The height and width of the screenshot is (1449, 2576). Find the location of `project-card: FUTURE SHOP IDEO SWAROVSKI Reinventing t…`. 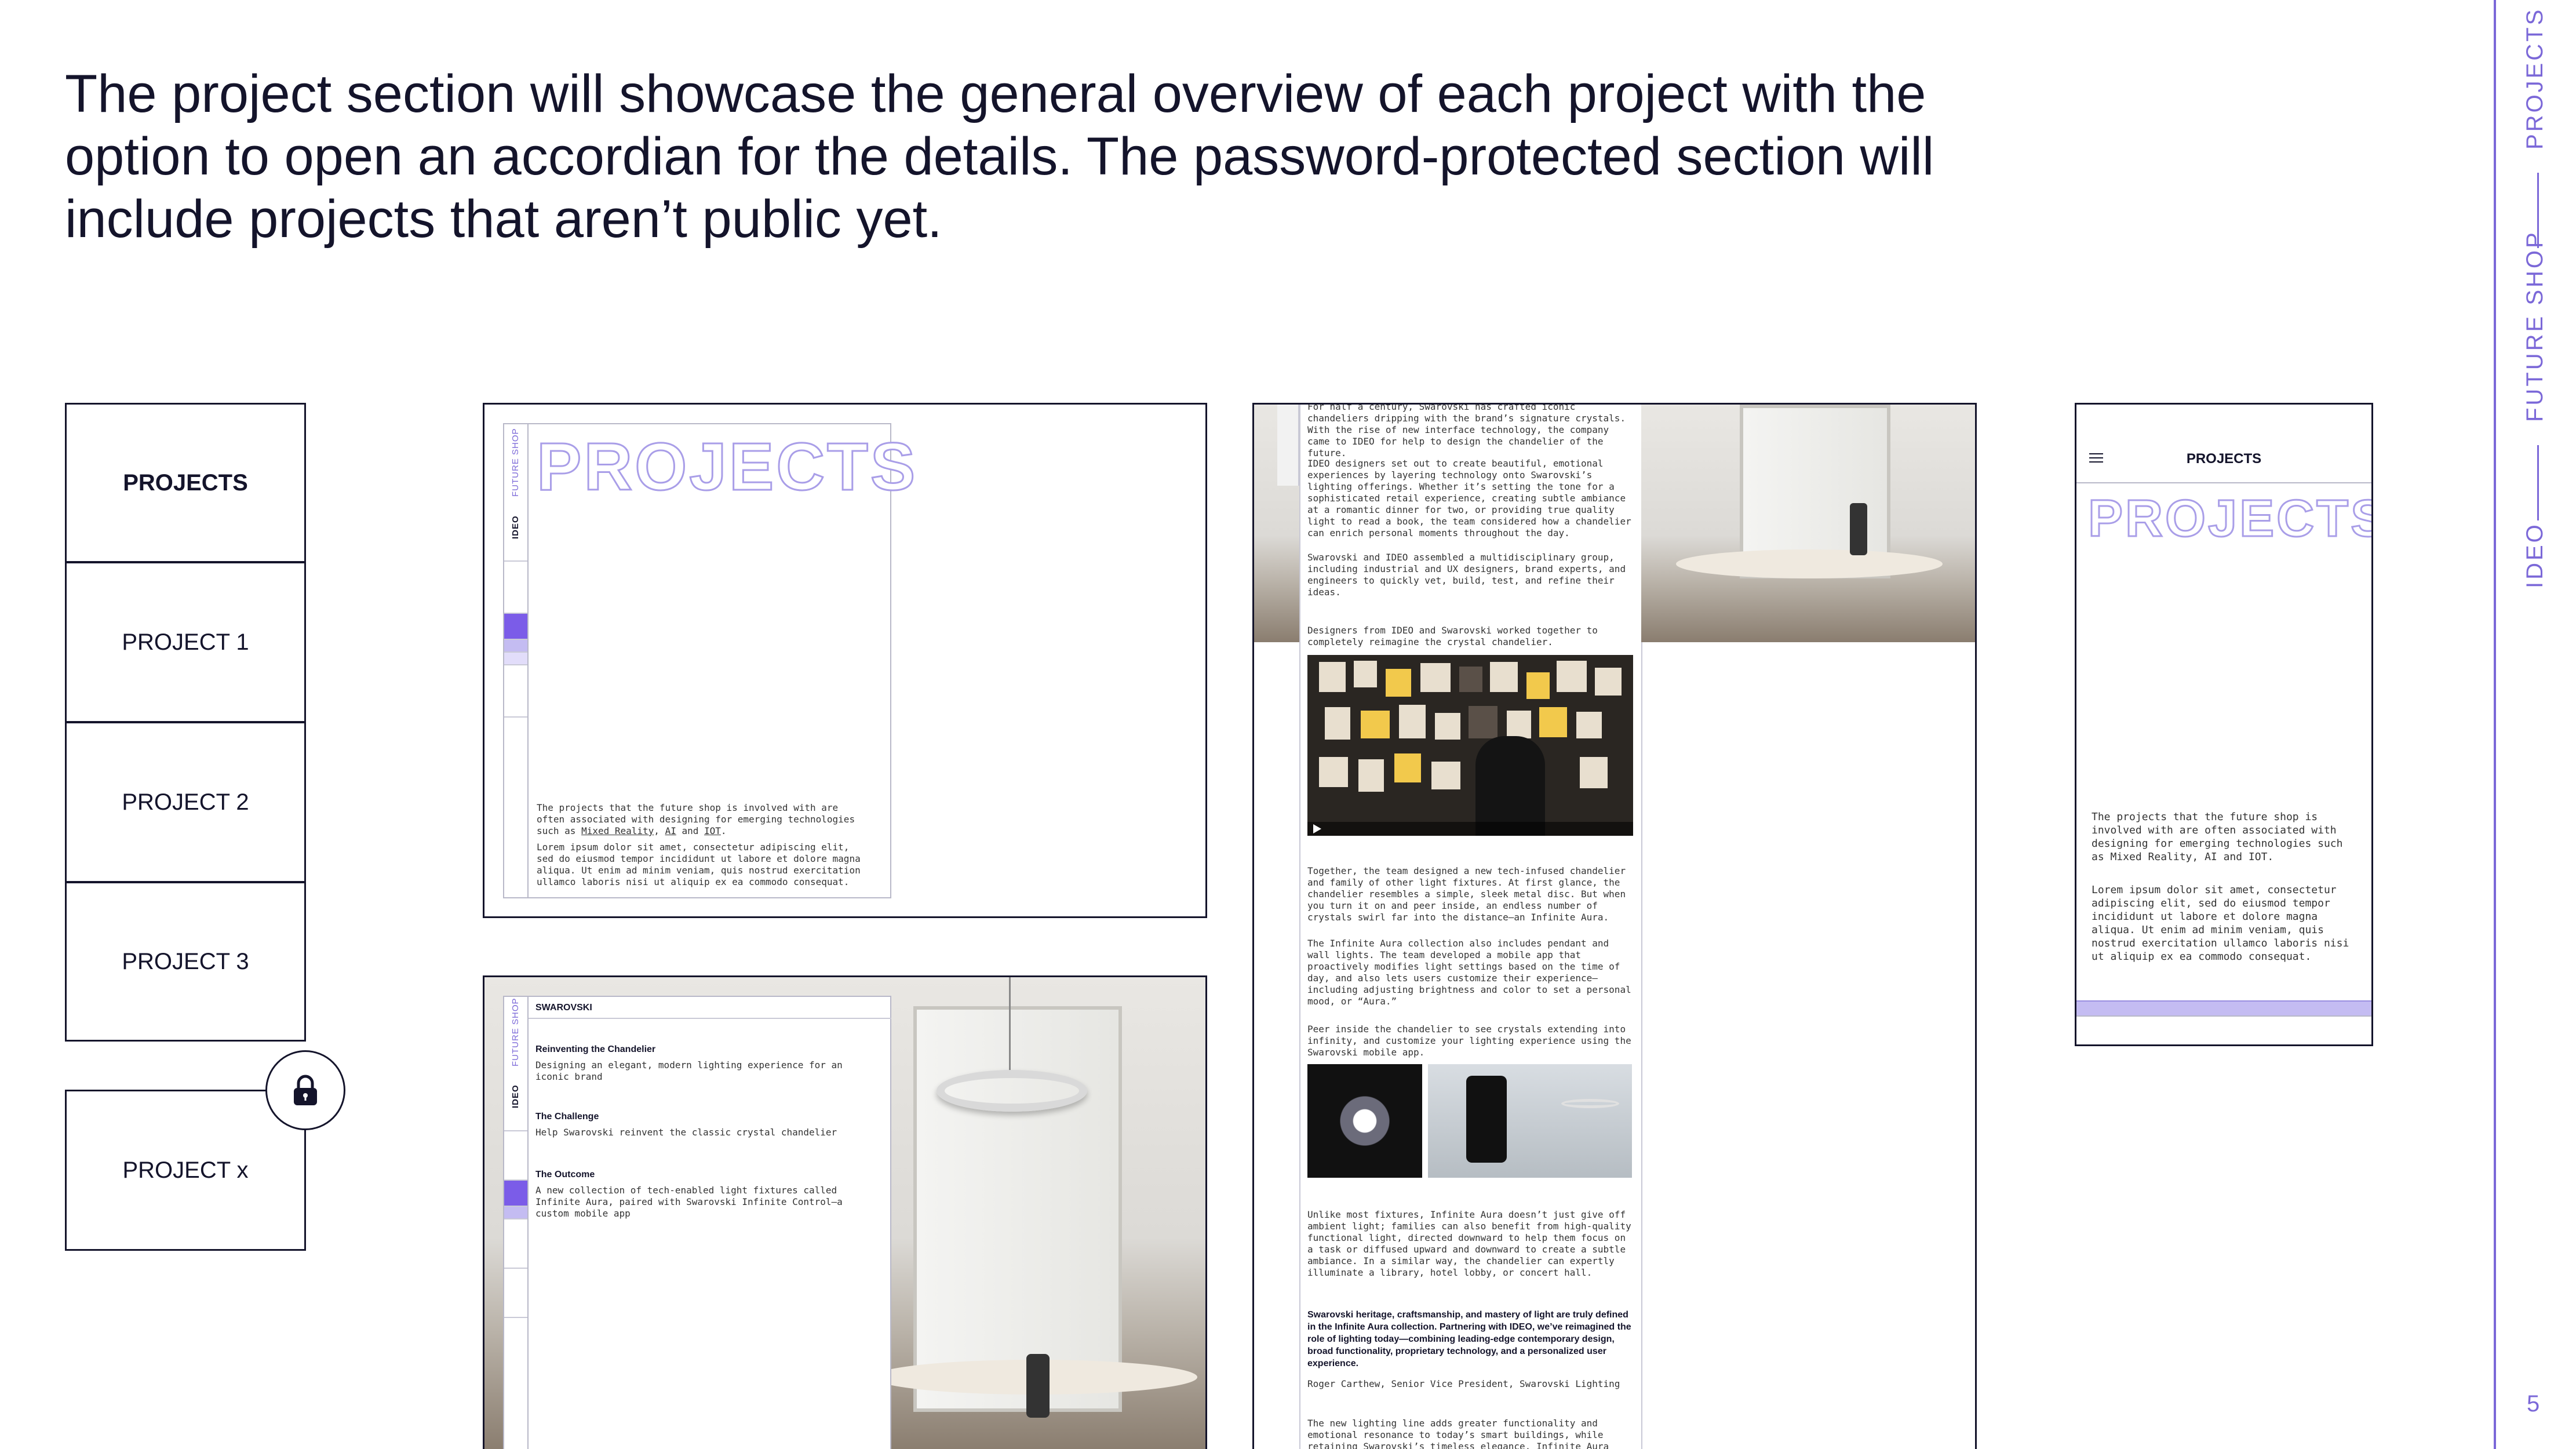

project-card: FUTURE SHOP IDEO SWAROVSKI Reinventing t… is located at coordinates (697, 1222).